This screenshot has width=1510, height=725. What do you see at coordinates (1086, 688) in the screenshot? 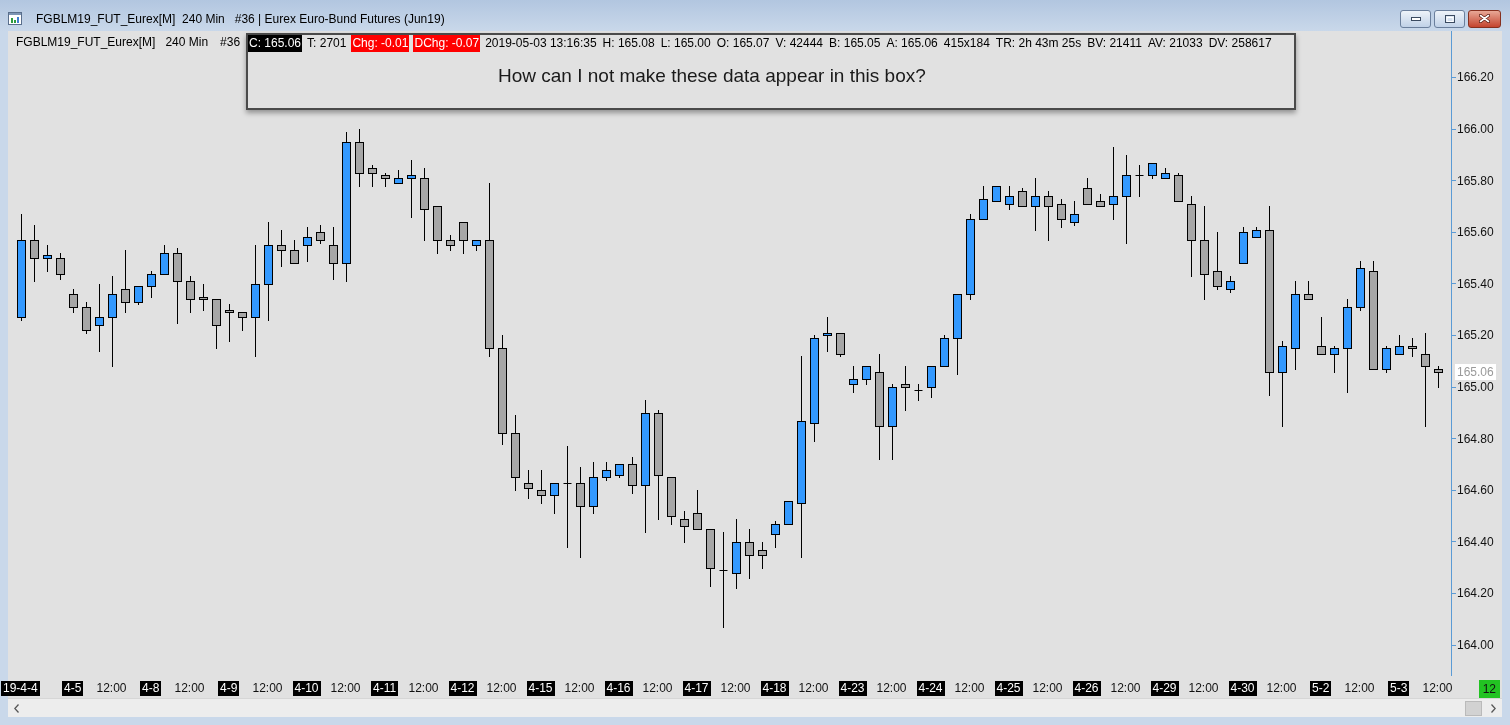
I see `date-label: 4-26` at bounding box center [1086, 688].